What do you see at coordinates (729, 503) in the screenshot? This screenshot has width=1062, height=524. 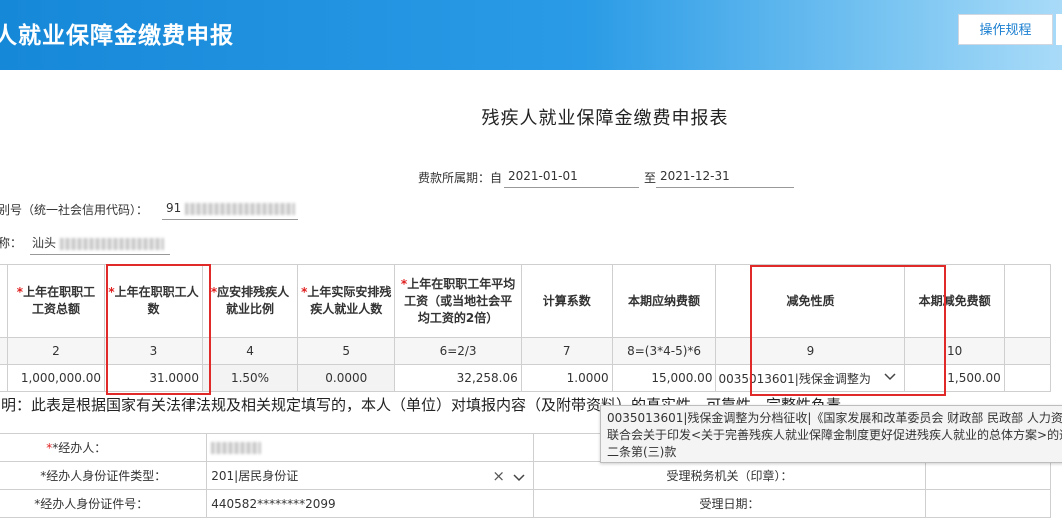 I see `accept-date-label: 受理日期：` at bounding box center [729, 503].